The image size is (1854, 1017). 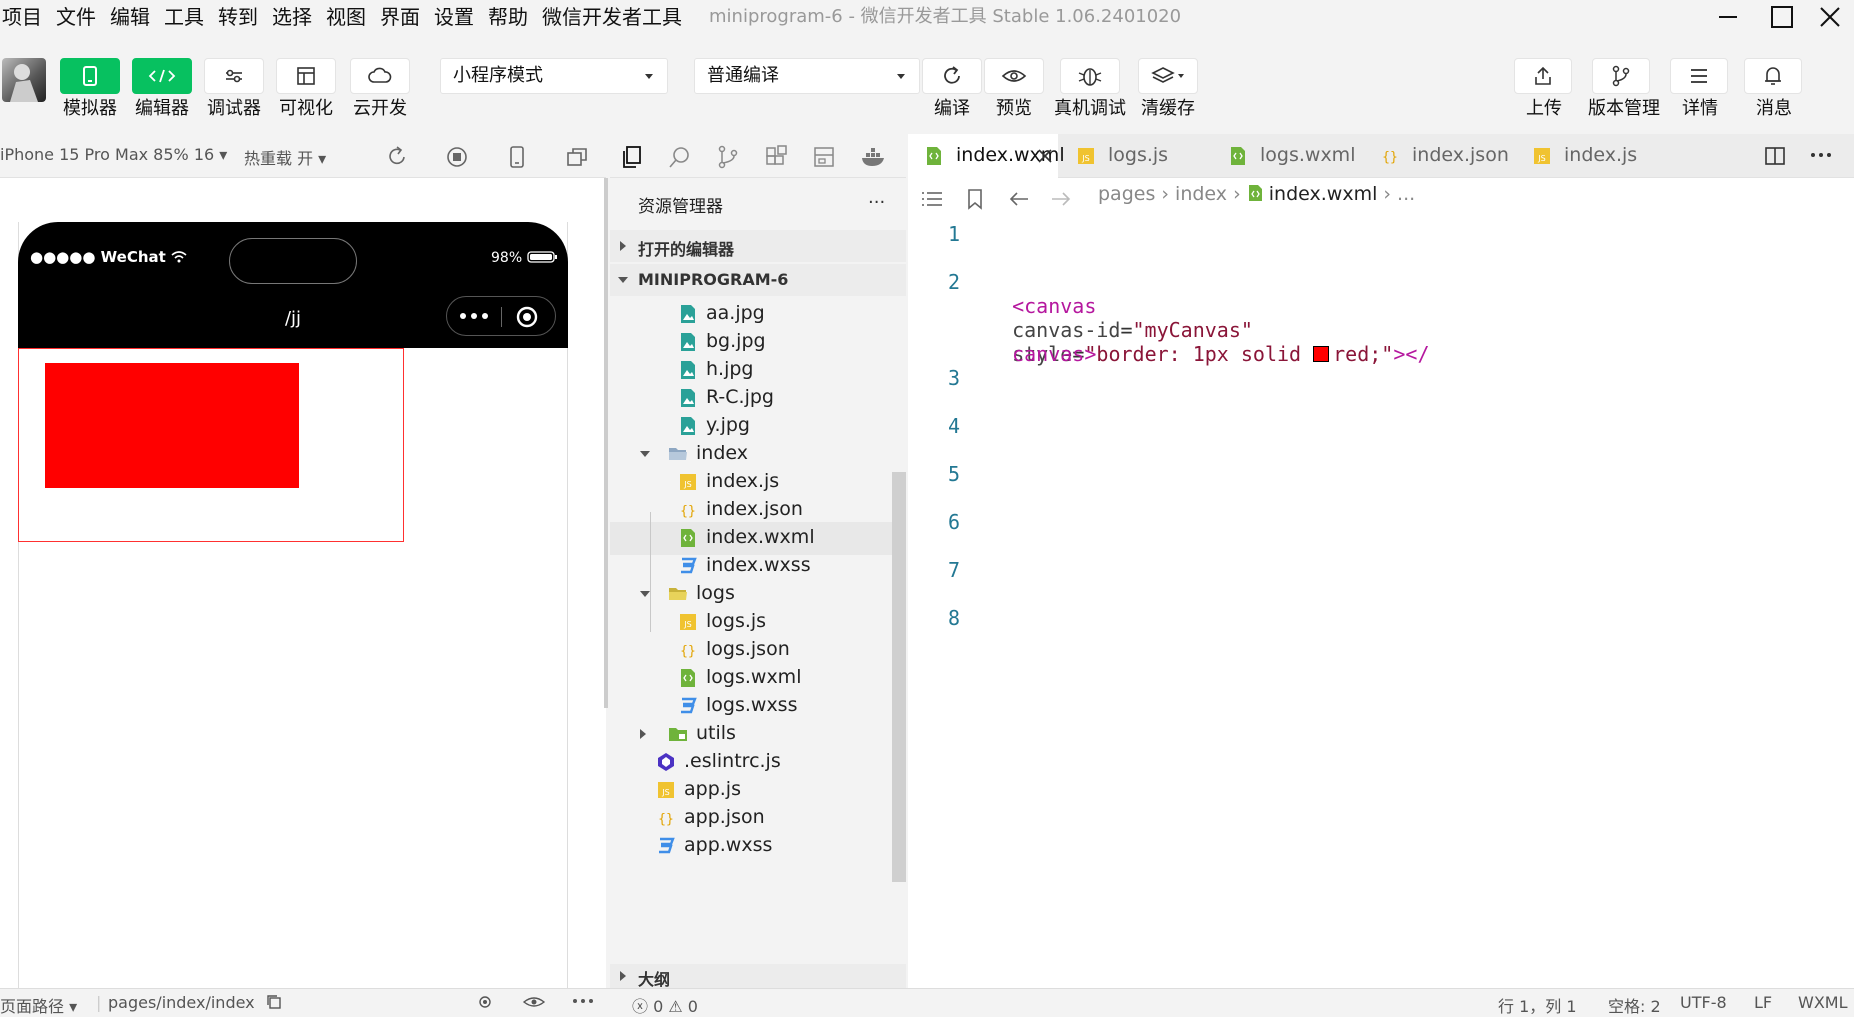 I want to click on tree-item-label: index.json, so click(x=754, y=509).